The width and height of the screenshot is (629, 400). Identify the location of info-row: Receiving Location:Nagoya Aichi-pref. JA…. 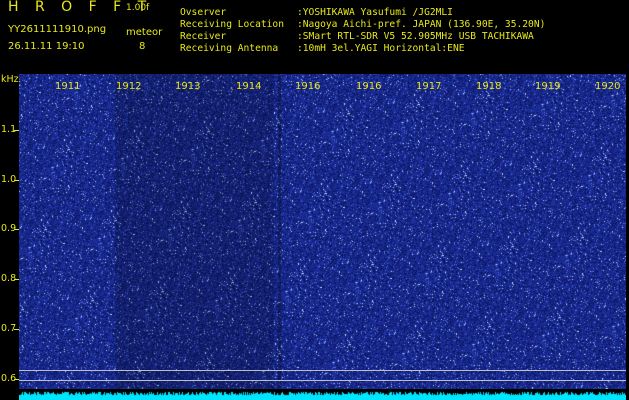
(363, 24).